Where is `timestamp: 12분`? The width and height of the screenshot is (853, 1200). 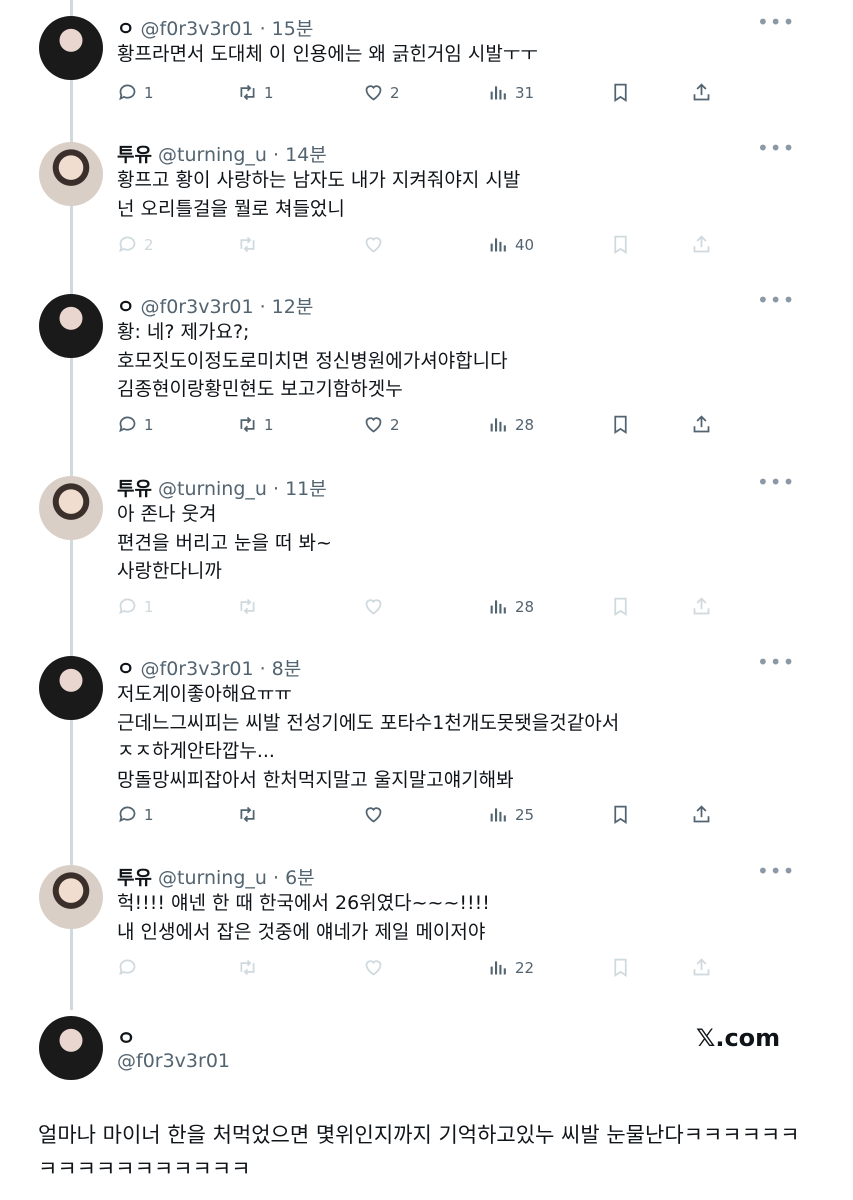
timestamp: 12분 is located at coordinates (293, 307).